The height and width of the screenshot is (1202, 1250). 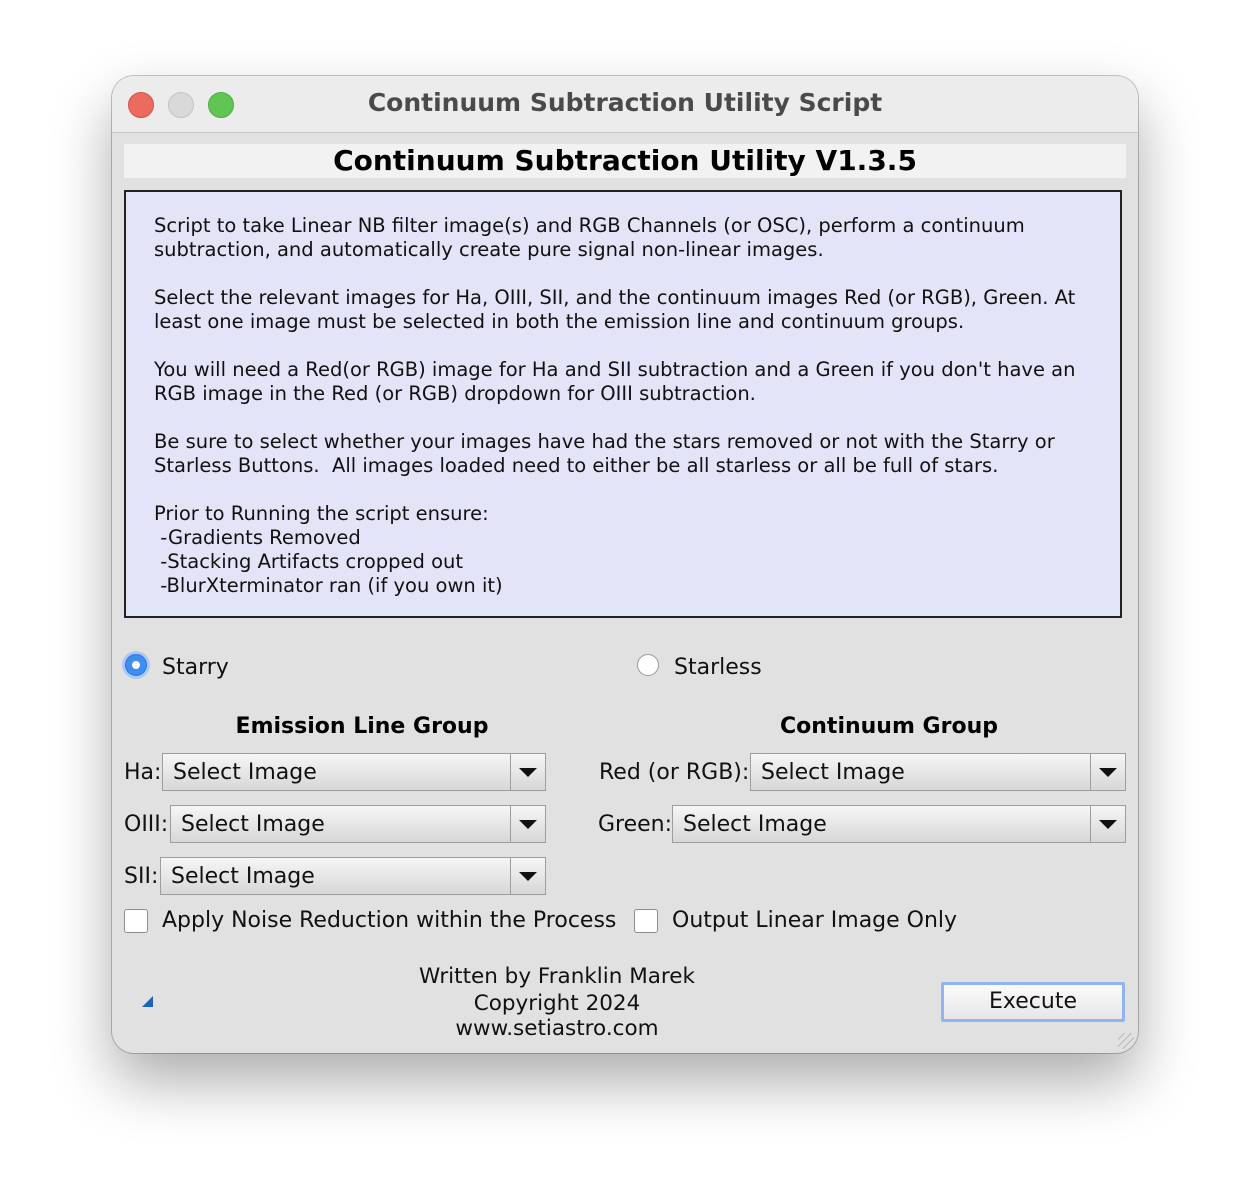 I want to click on red-label: Red (or RGB):, so click(x=674, y=772).